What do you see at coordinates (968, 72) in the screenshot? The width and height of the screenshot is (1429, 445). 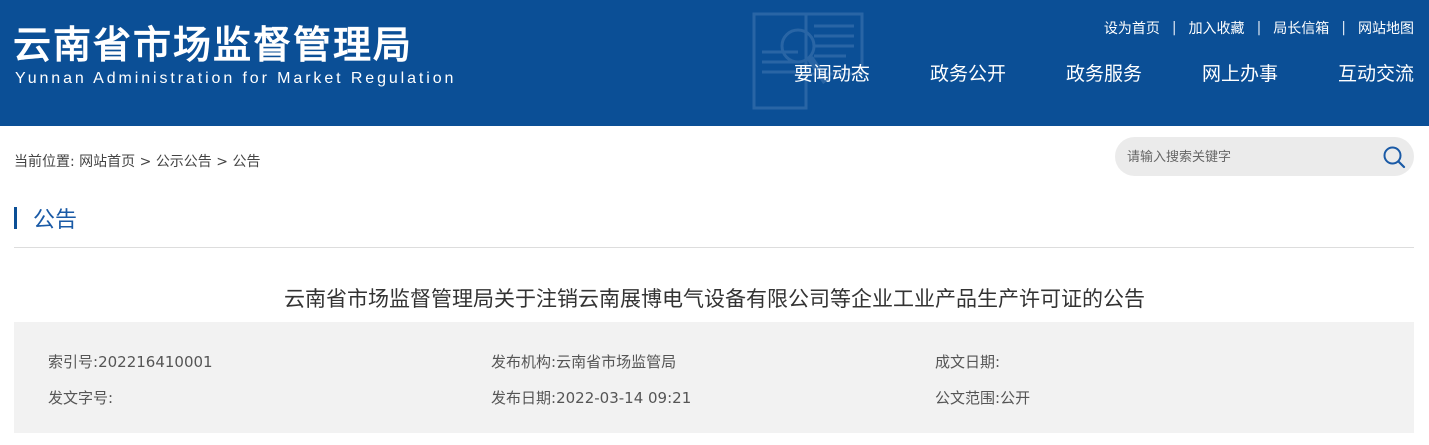 I see `nav-government-affairs: 政务公开` at bounding box center [968, 72].